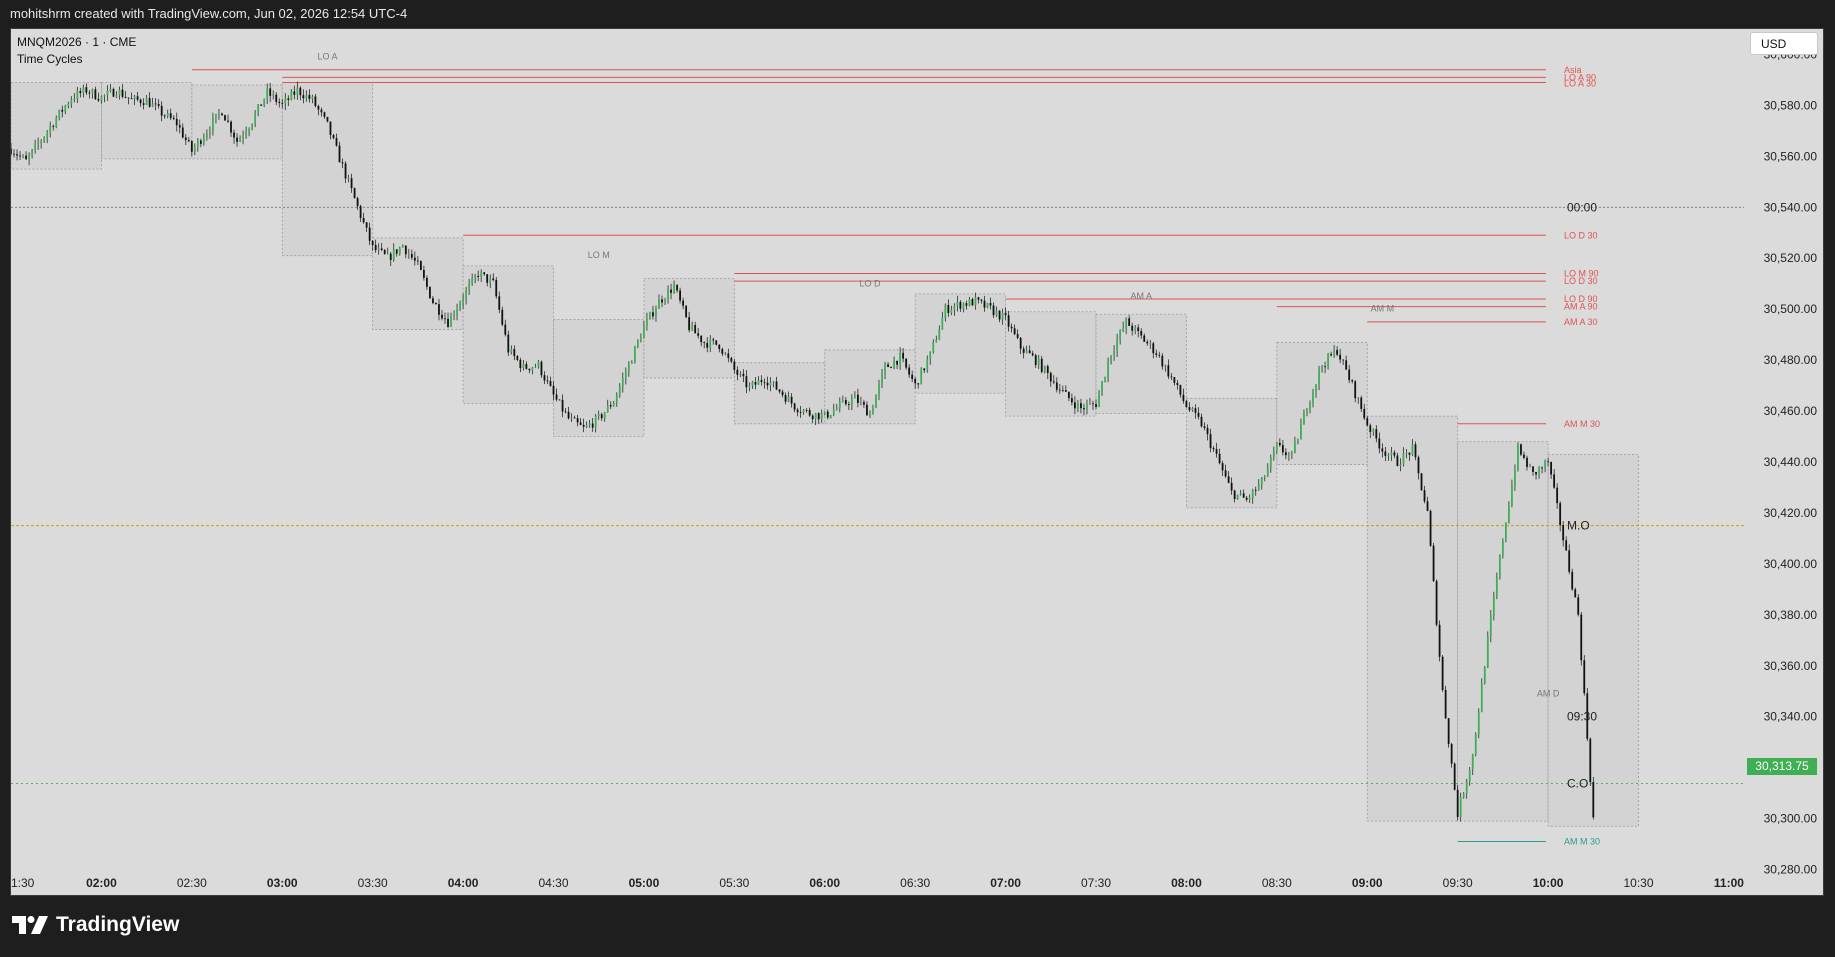 The image size is (1835, 957). What do you see at coordinates (1784, 43) in the screenshot?
I see `currency-button: USD` at bounding box center [1784, 43].